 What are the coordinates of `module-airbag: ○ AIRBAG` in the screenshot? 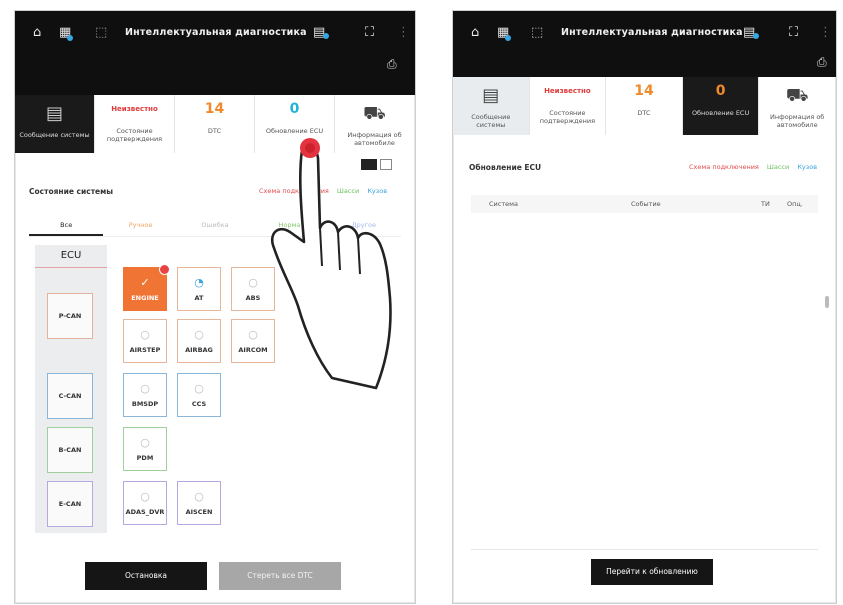 It's located at (199, 341).